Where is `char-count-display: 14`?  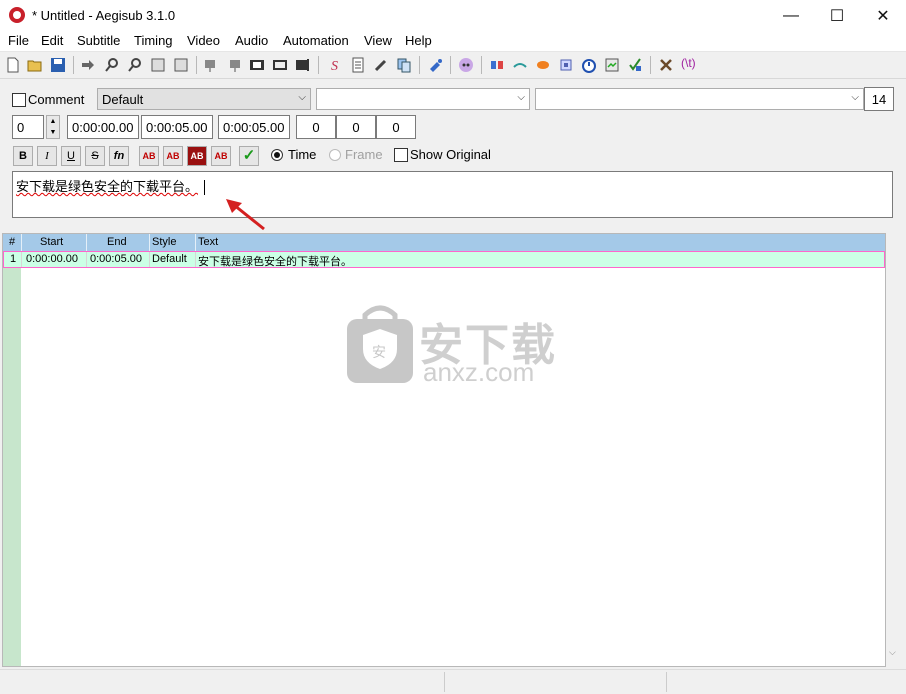 char-count-display: 14 is located at coordinates (879, 99).